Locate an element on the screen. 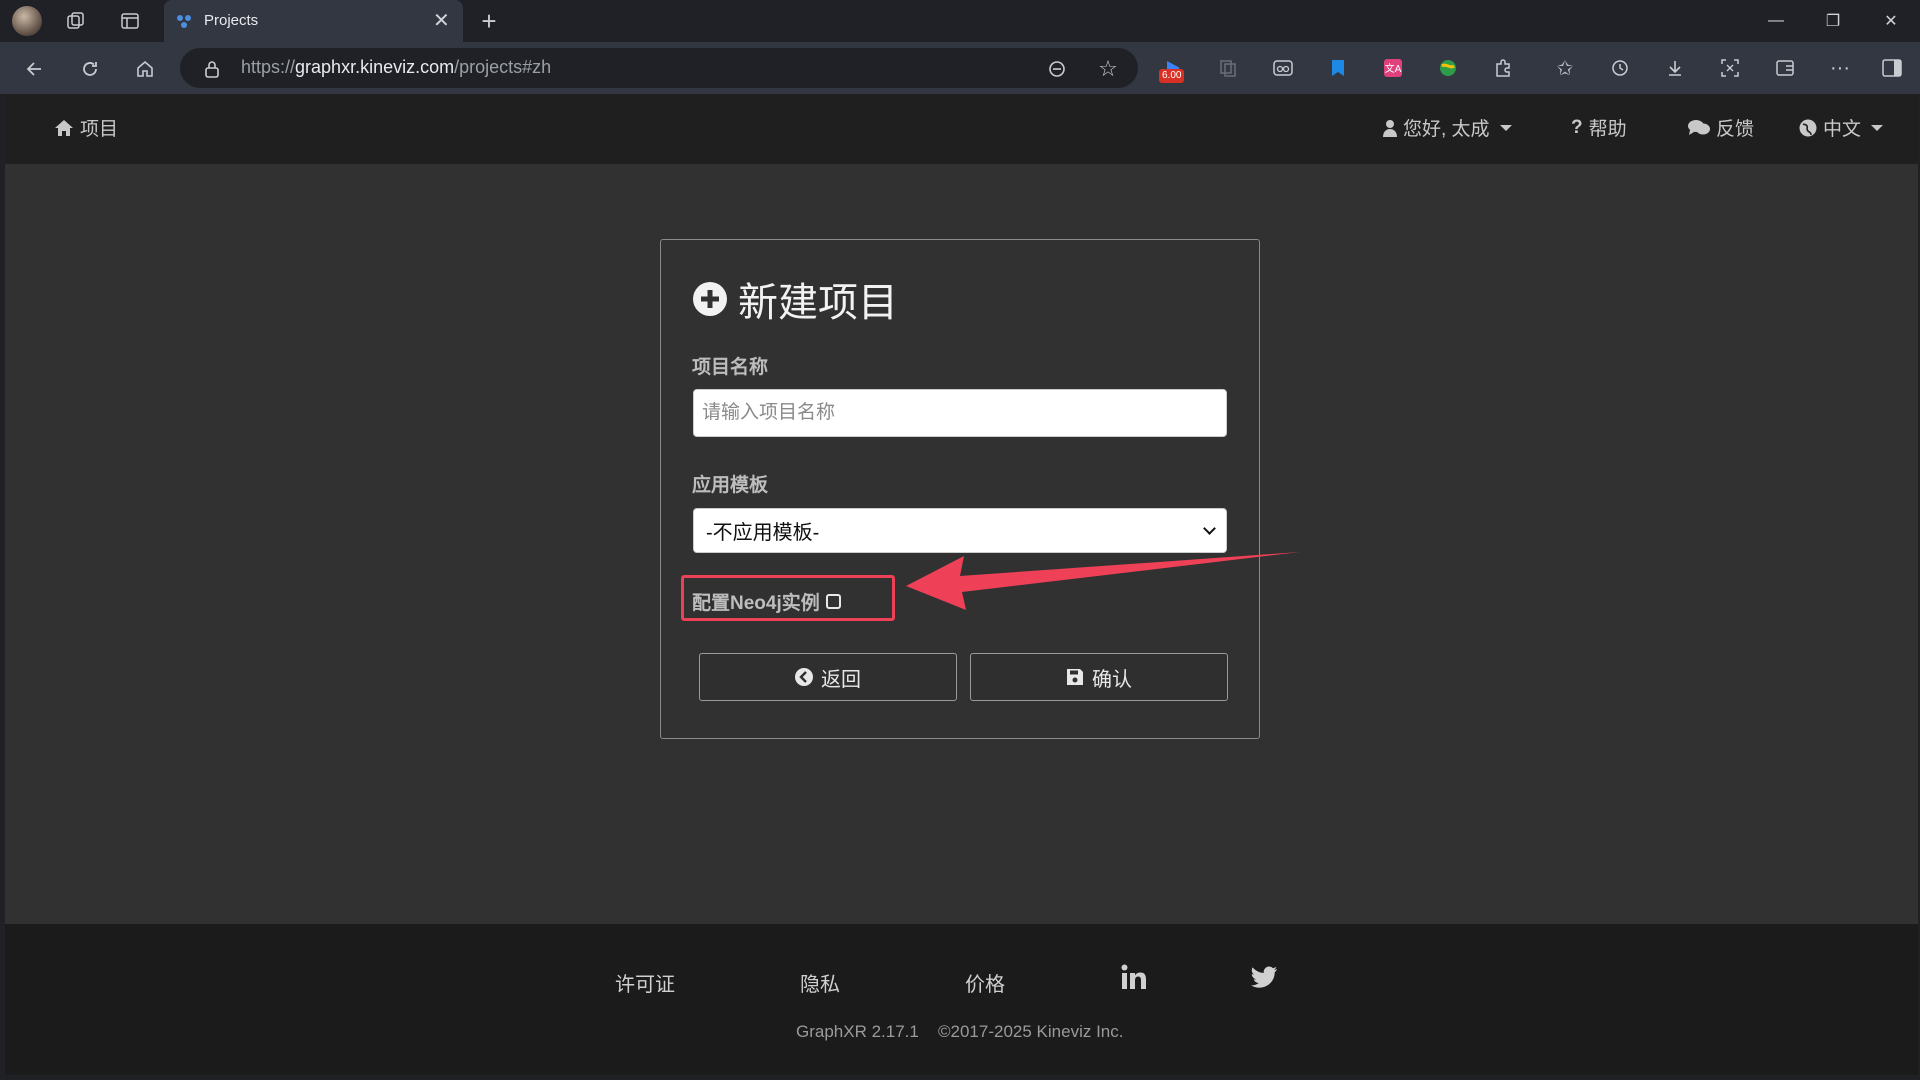 Image resolution: width=1920 pixels, height=1080 pixels. nav-feedback-label: 反馈 is located at coordinates (1735, 129).